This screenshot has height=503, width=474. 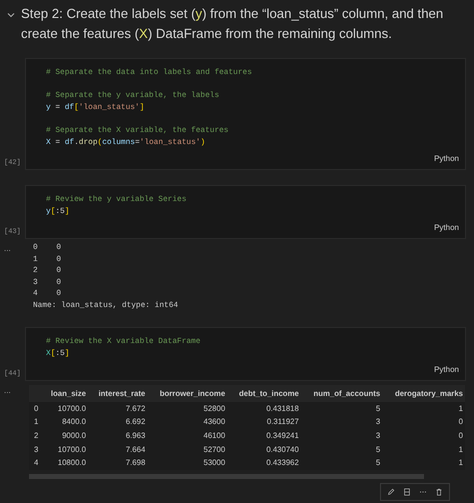 What do you see at coordinates (407, 492) in the screenshot?
I see `split-cell-icon` at bounding box center [407, 492].